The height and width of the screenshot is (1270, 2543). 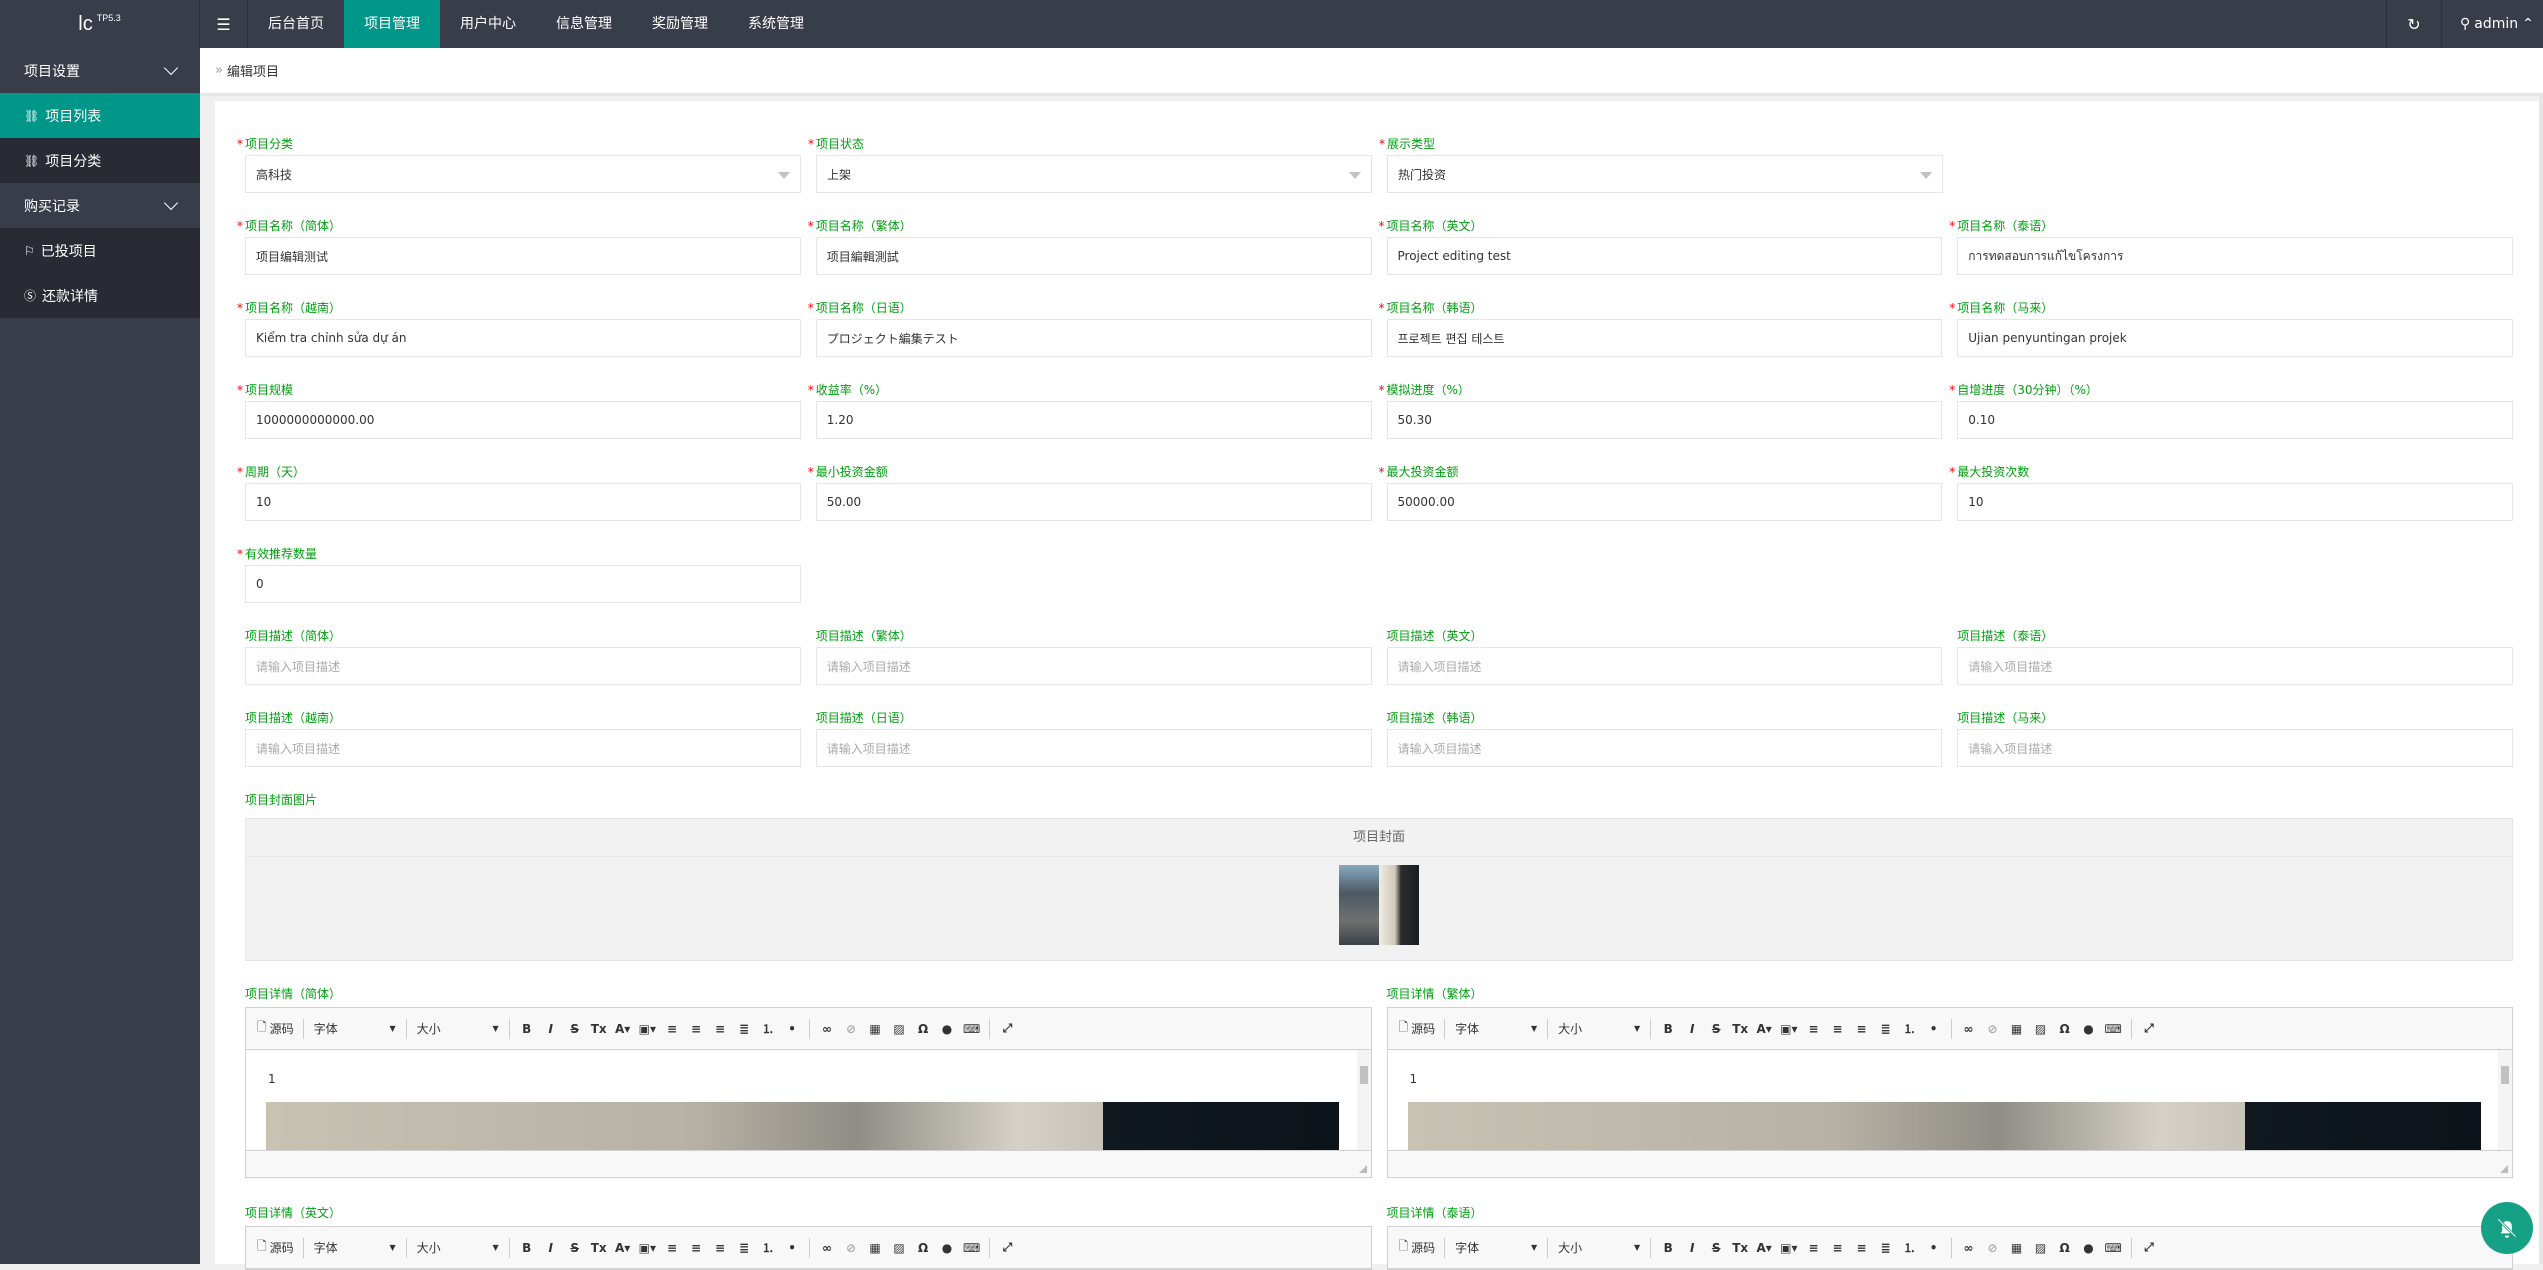 What do you see at coordinates (100, 250) in the screenshot?
I see `sidebar-item: ⚐ 已投项目` at bounding box center [100, 250].